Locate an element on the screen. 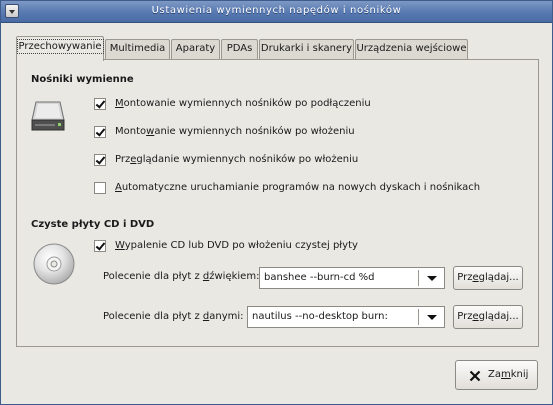 The height and width of the screenshot is (405, 553). tab-label: Multimedia is located at coordinates (137, 48).